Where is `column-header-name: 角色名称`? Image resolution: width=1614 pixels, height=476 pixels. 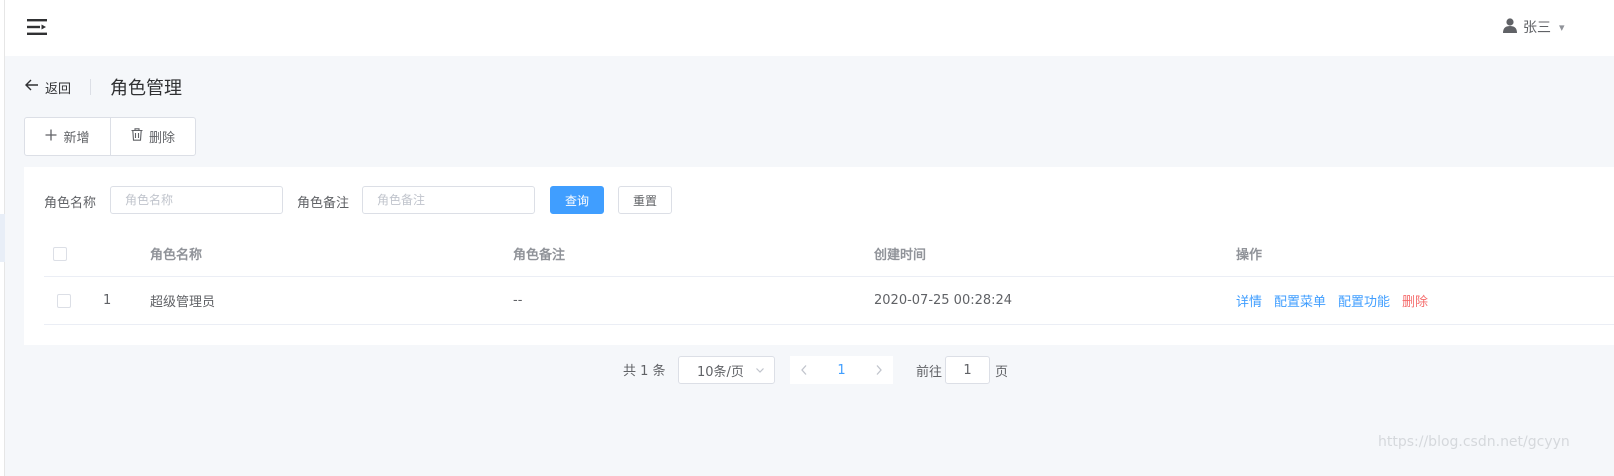 column-header-name: 角色名称 is located at coordinates (176, 255).